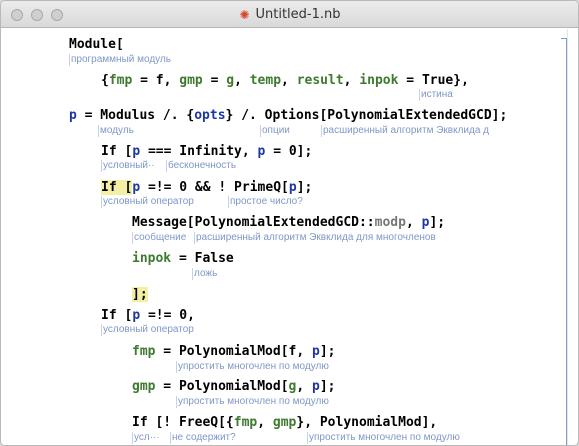 This screenshot has height=446, width=579. Describe the element at coordinates (202, 258) in the screenshot. I see `code-token: = False` at that location.